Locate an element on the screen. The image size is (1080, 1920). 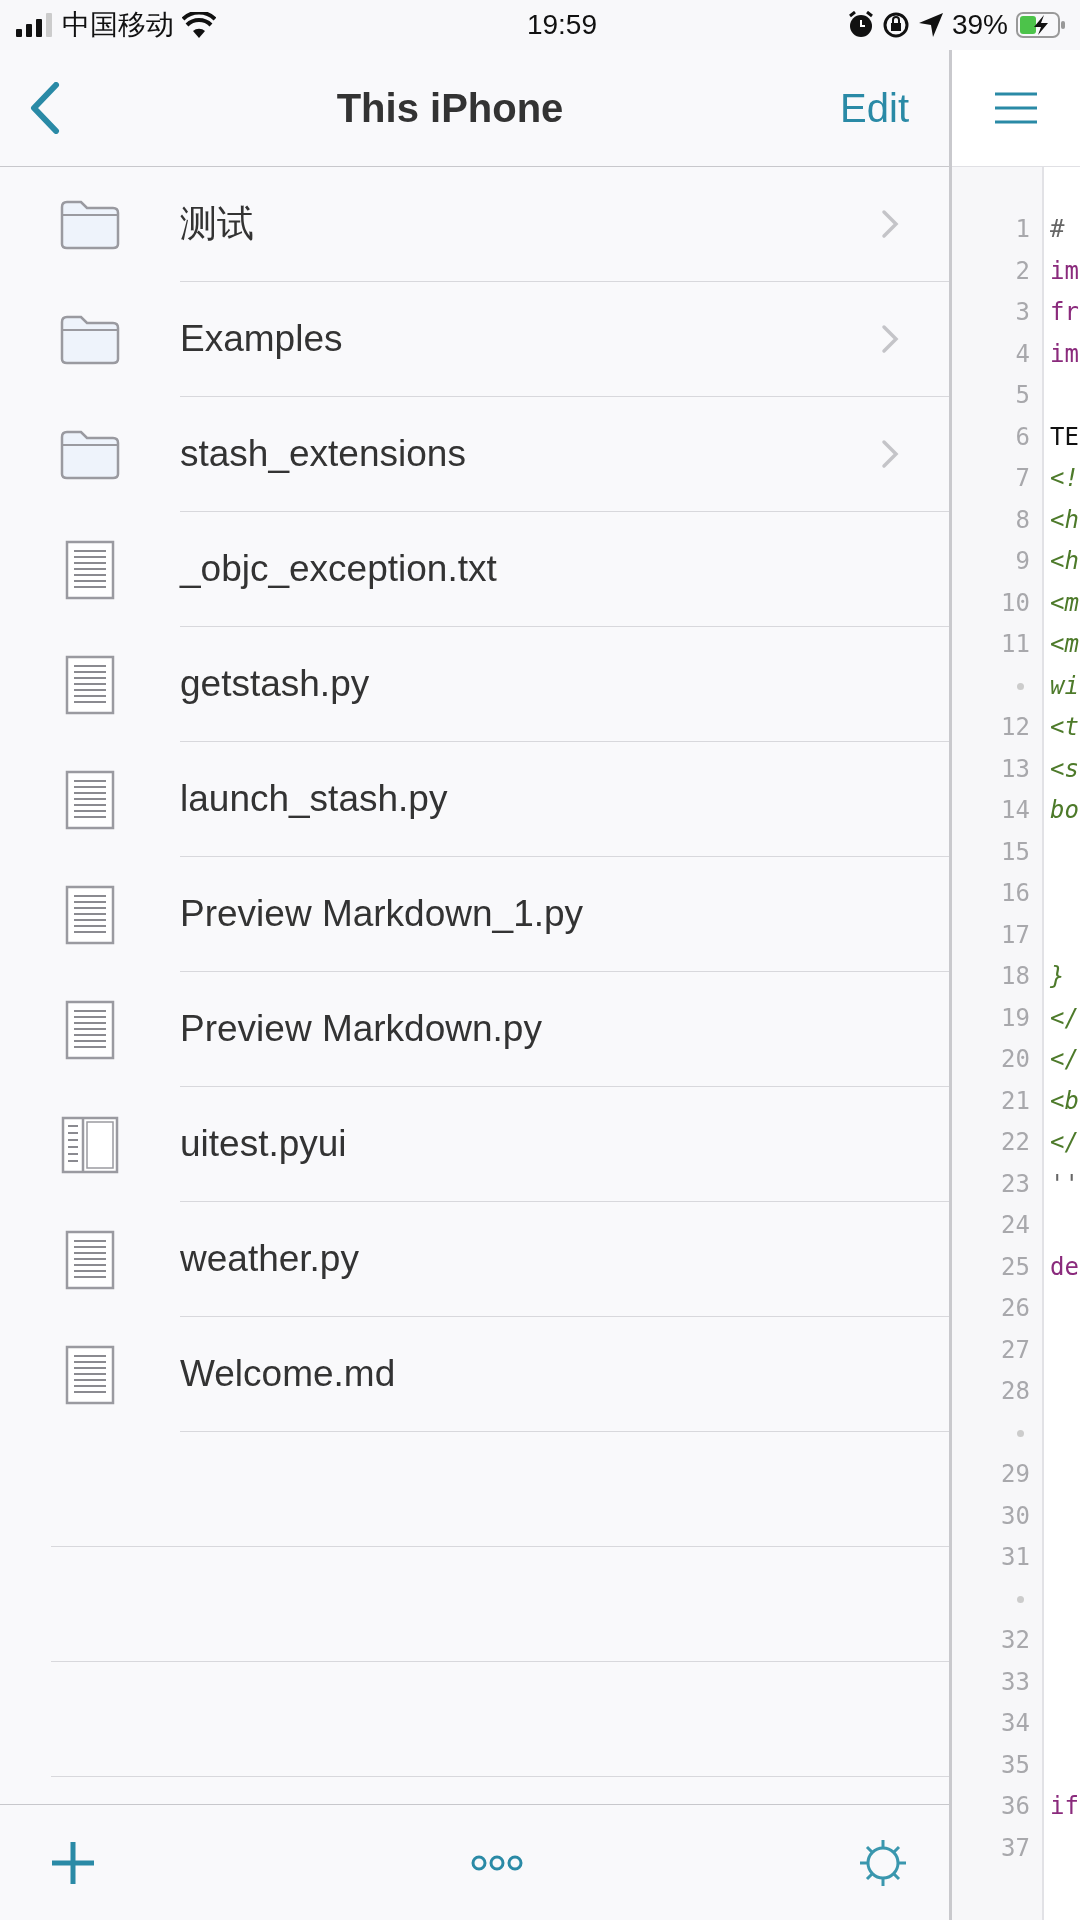
code-text: de is located at coordinates (1064, 1266).